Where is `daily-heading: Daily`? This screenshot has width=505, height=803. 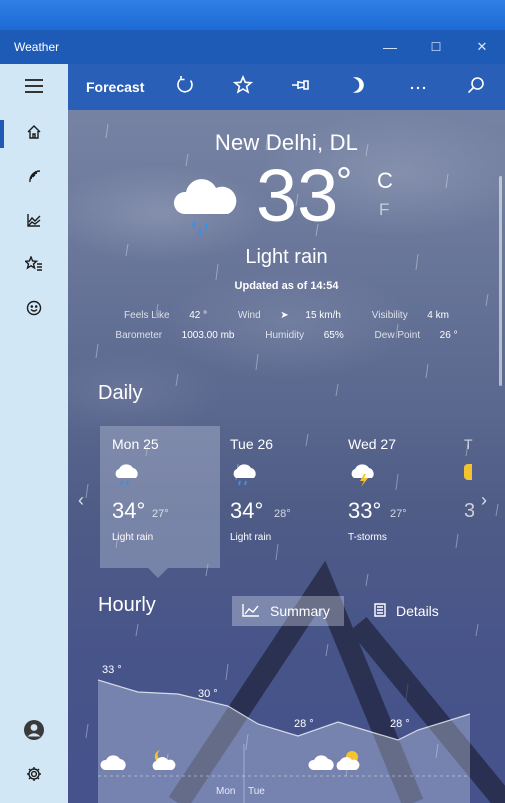 daily-heading: Daily is located at coordinates (120, 393).